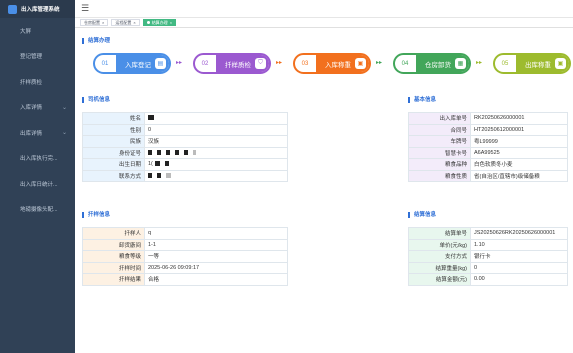 The height and width of the screenshot is (353, 573). What do you see at coordinates (113, 279) in the screenshot?
I see `row-label: 扦样结果` at bounding box center [113, 279].